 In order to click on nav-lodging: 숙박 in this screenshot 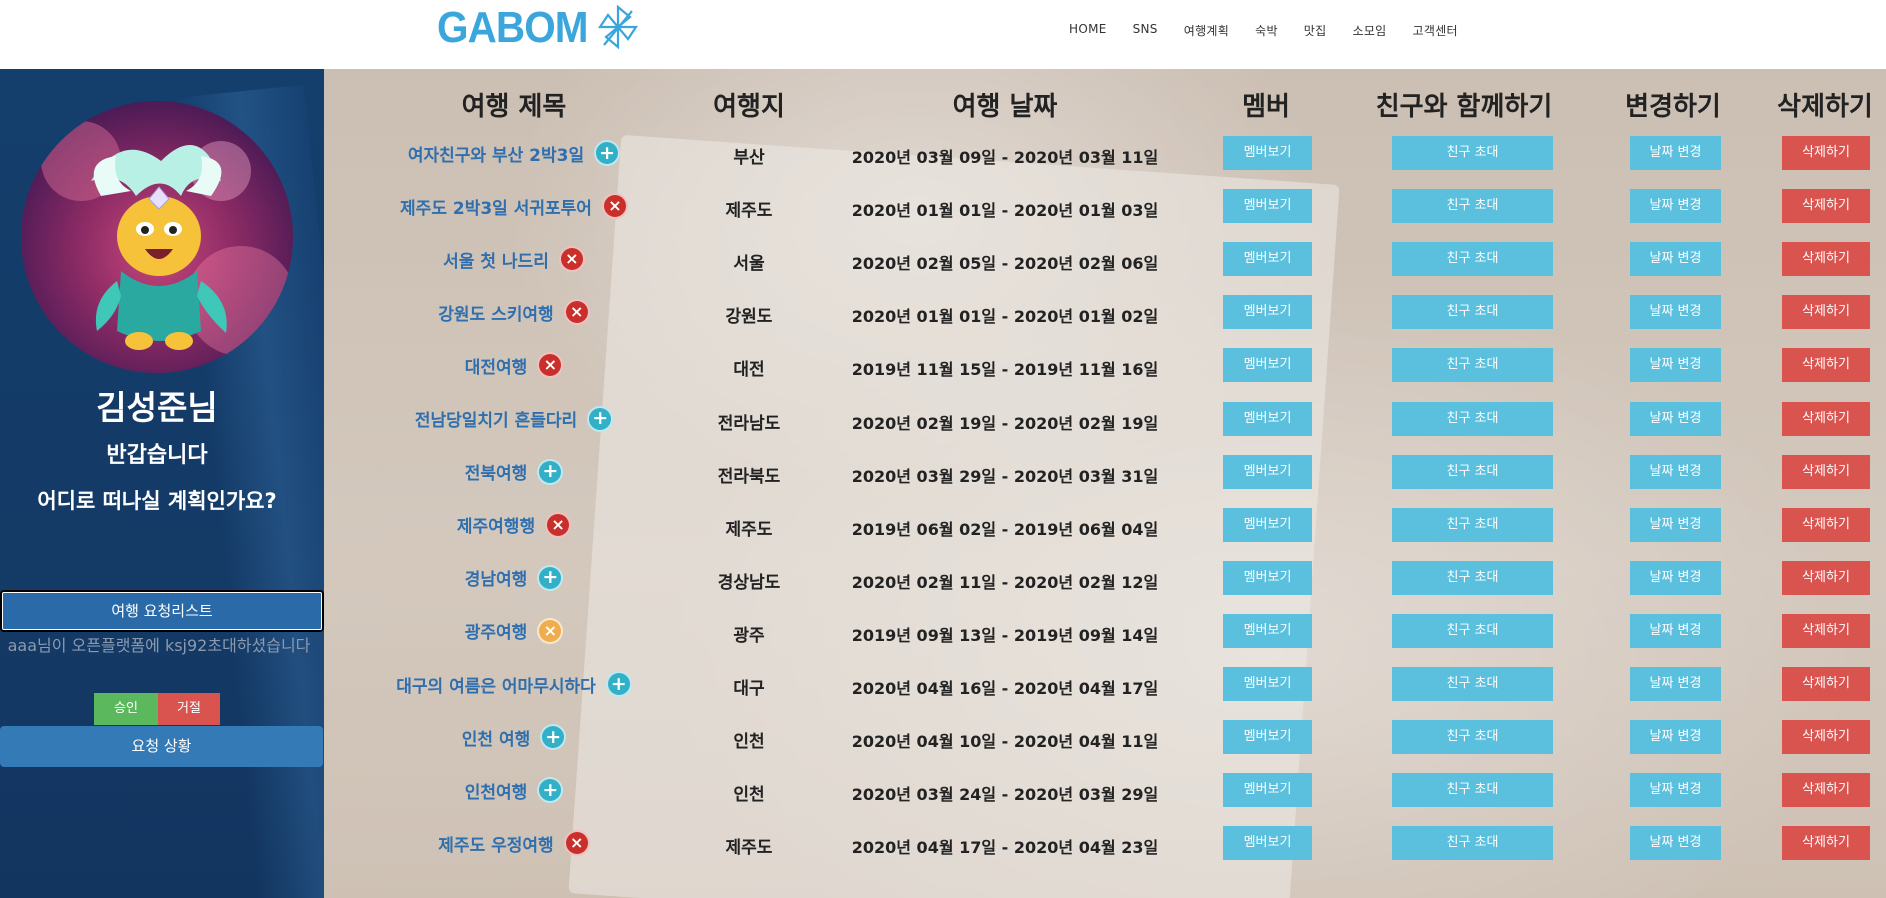, I will do `click(1266, 30)`.